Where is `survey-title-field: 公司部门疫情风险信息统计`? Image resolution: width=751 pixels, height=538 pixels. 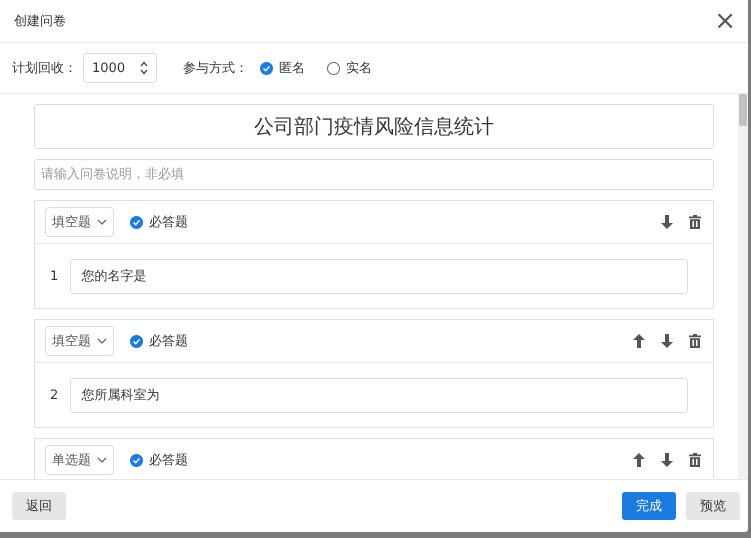 survey-title-field: 公司部门疫情风险信息统计 is located at coordinates (374, 126).